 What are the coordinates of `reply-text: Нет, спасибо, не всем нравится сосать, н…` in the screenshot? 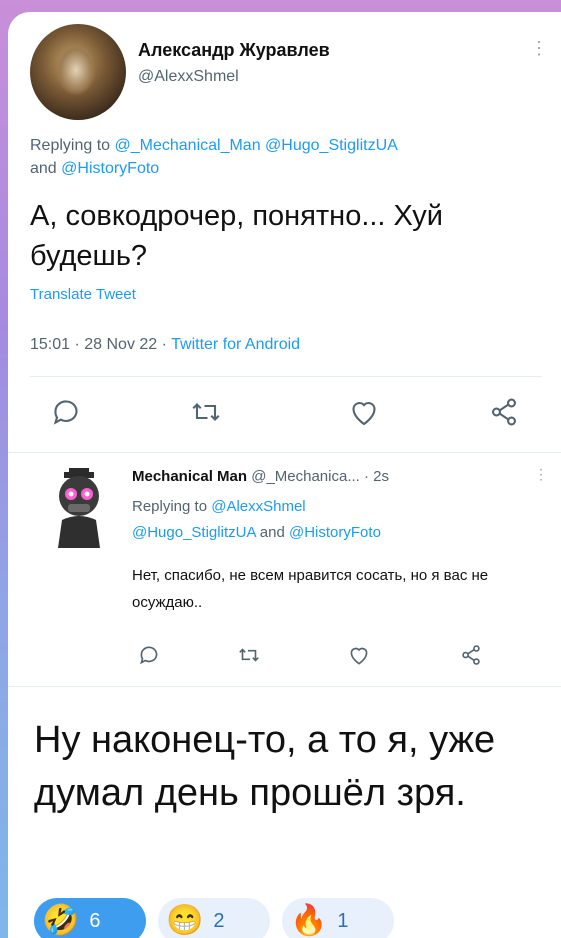 It's located at (310, 589).